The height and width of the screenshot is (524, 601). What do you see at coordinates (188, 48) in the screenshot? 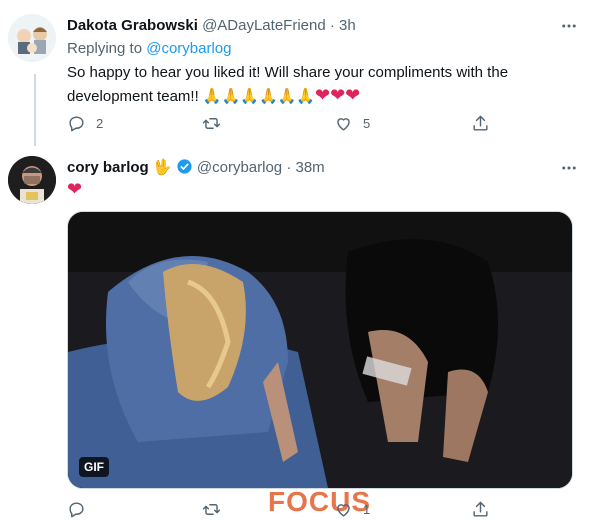
I see `replying-to-link: @corybarlog` at bounding box center [188, 48].